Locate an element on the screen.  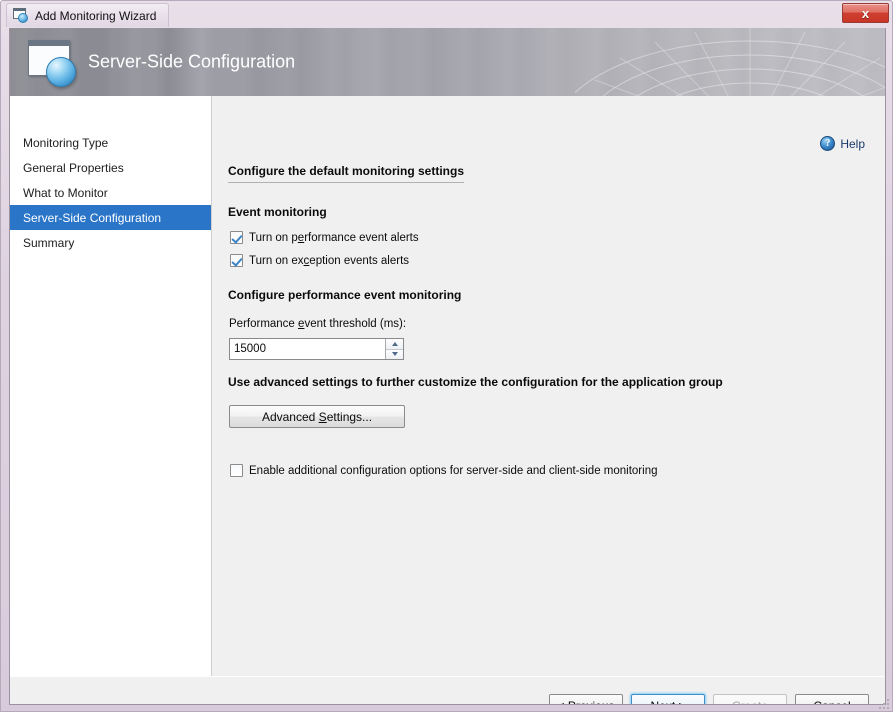
previous-button-label: < Previous is located at coordinates (585, 702).